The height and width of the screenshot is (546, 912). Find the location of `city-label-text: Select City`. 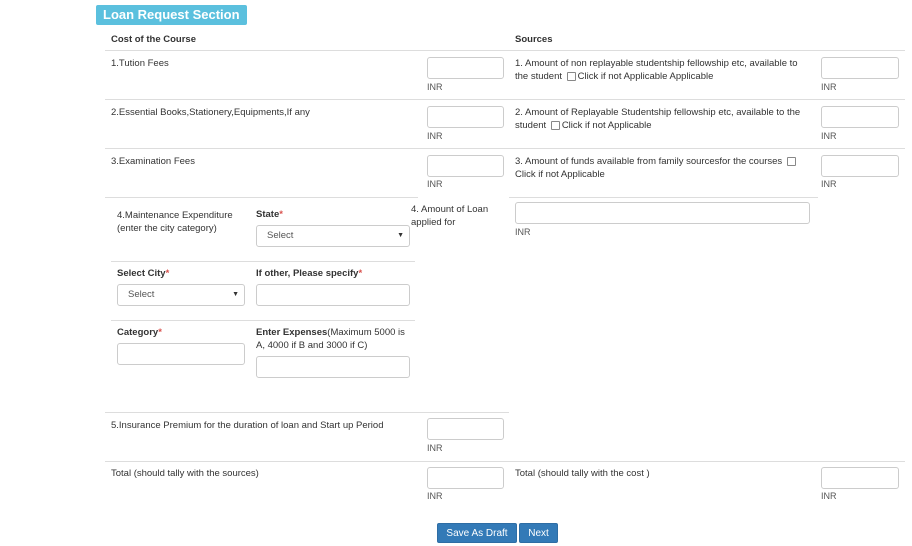

city-label-text: Select City is located at coordinates (141, 273).